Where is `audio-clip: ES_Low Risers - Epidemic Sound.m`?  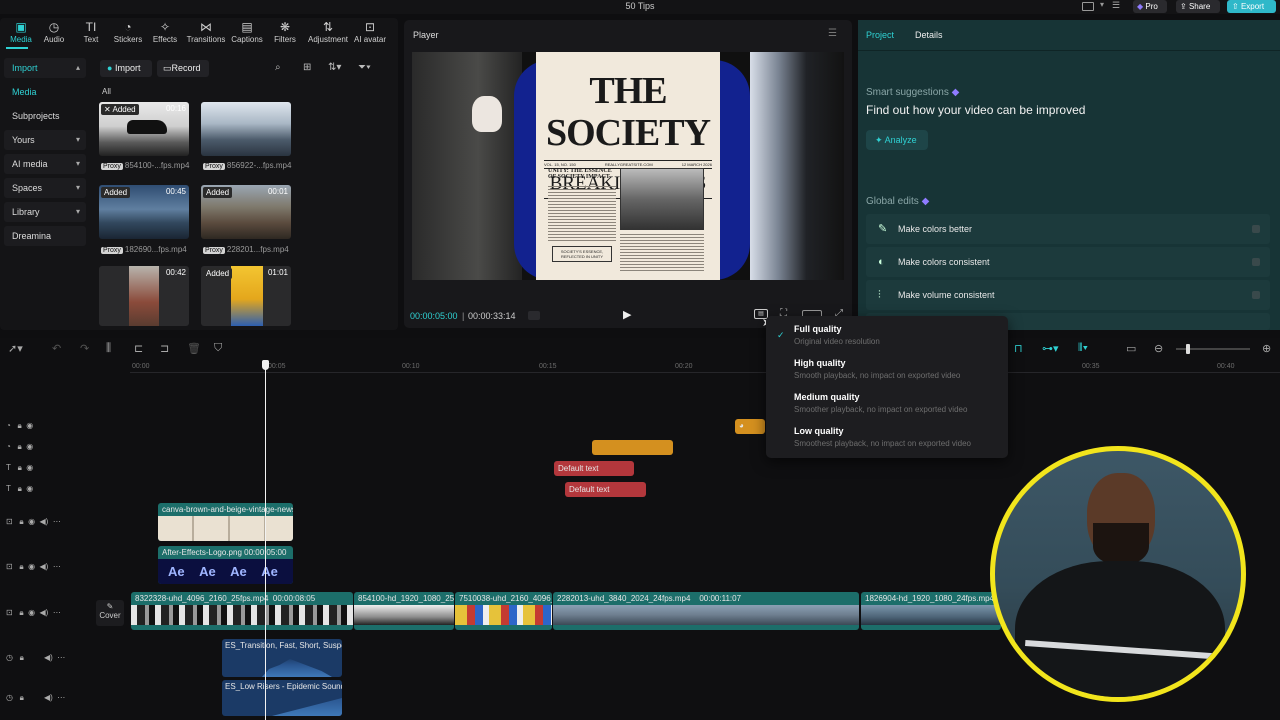
audio-clip: ES_Low Risers - Epidemic Sound.m is located at coordinates (282, 698).